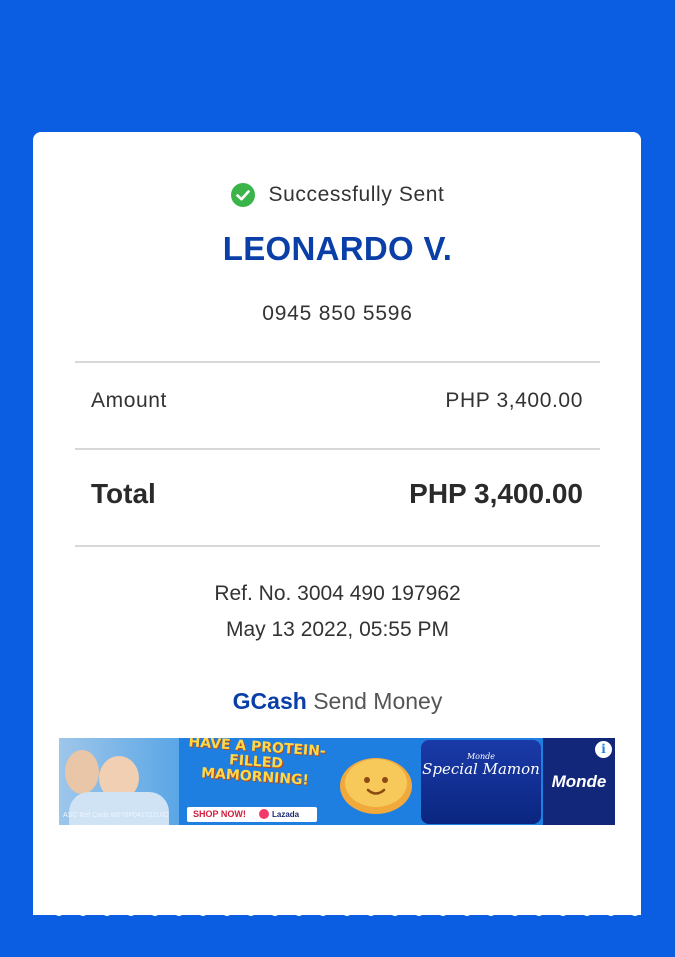 Image resolution: width=675 pixels, height=957 pixels. I want to click on ad-product-pack: Monde Special Mamon, so click(481, 782).